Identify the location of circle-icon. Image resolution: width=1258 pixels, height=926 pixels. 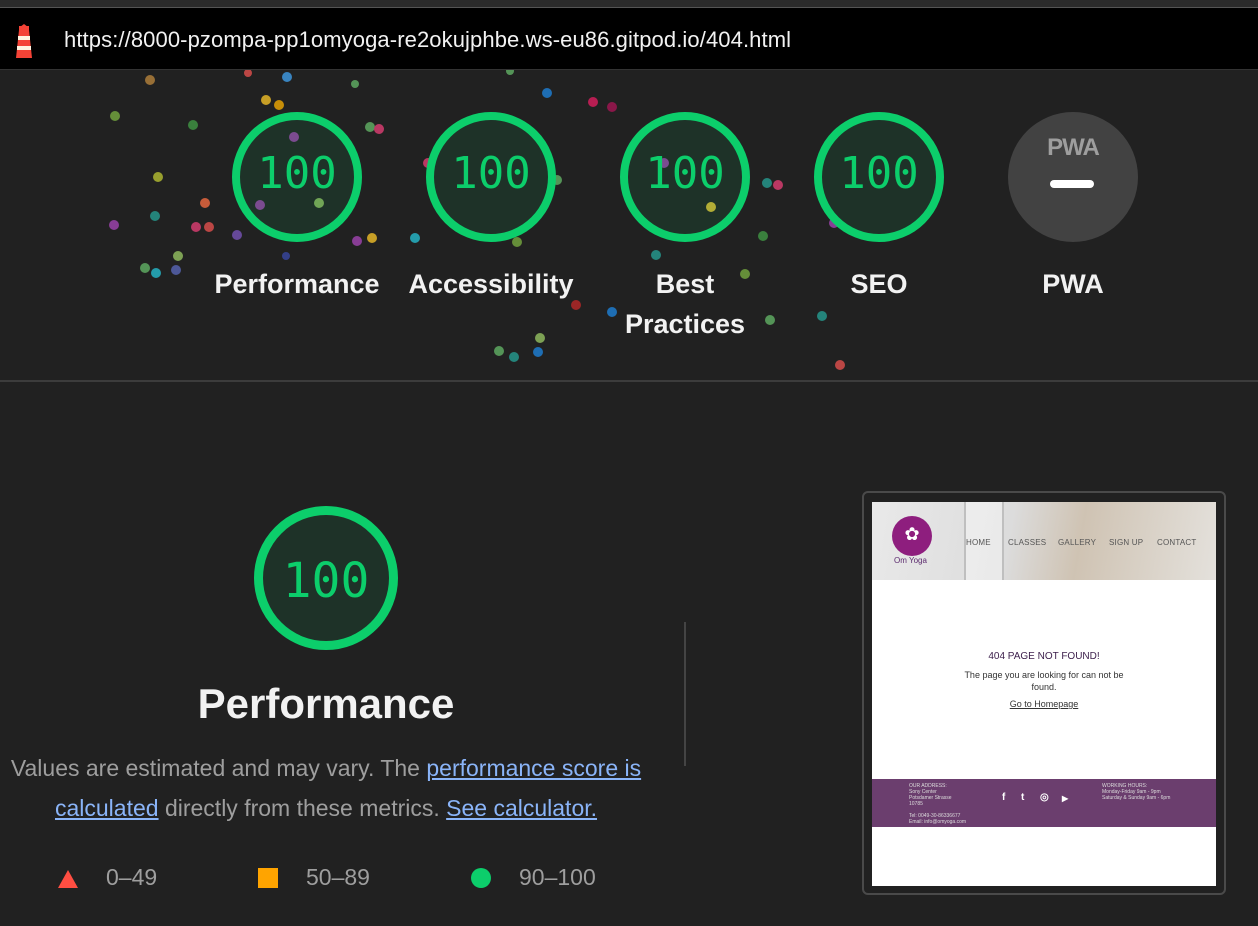
(481, 878).